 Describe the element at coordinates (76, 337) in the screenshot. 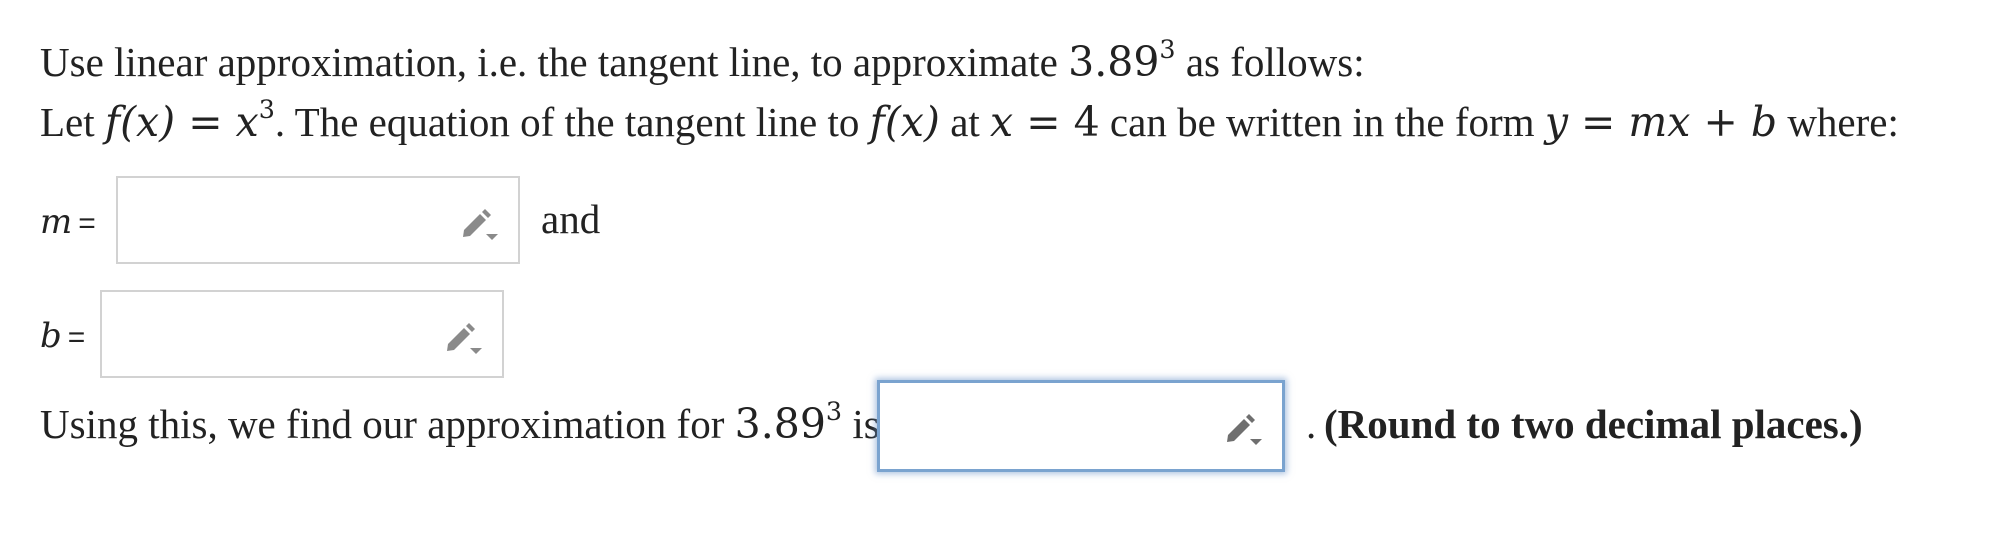

I see `b-equals: =` at that location.